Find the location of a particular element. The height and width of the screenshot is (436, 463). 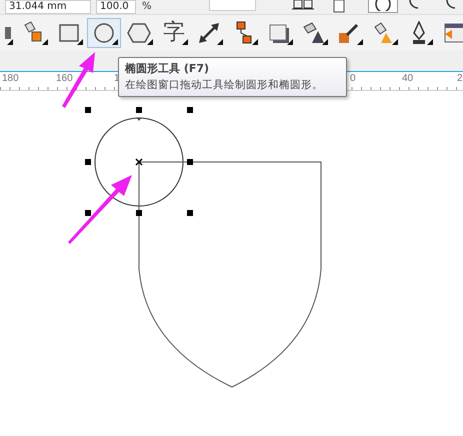

page-icon is located at coordinates (339, 6).